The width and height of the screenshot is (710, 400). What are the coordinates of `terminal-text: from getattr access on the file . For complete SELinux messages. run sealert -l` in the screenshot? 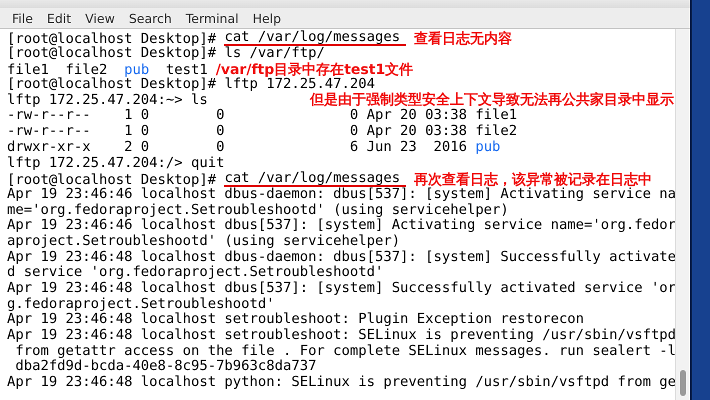 It's located at (344, 350).